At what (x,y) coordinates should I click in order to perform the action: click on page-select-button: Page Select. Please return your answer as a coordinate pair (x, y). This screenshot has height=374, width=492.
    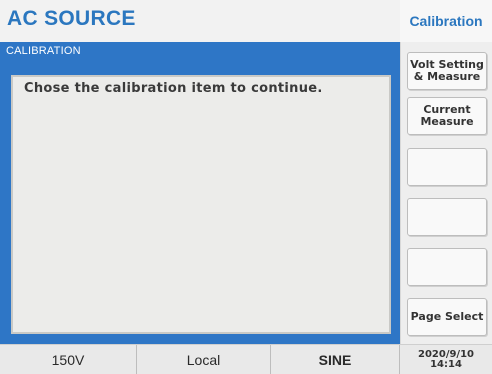
    Looking at the image, I should click on (447, 317).